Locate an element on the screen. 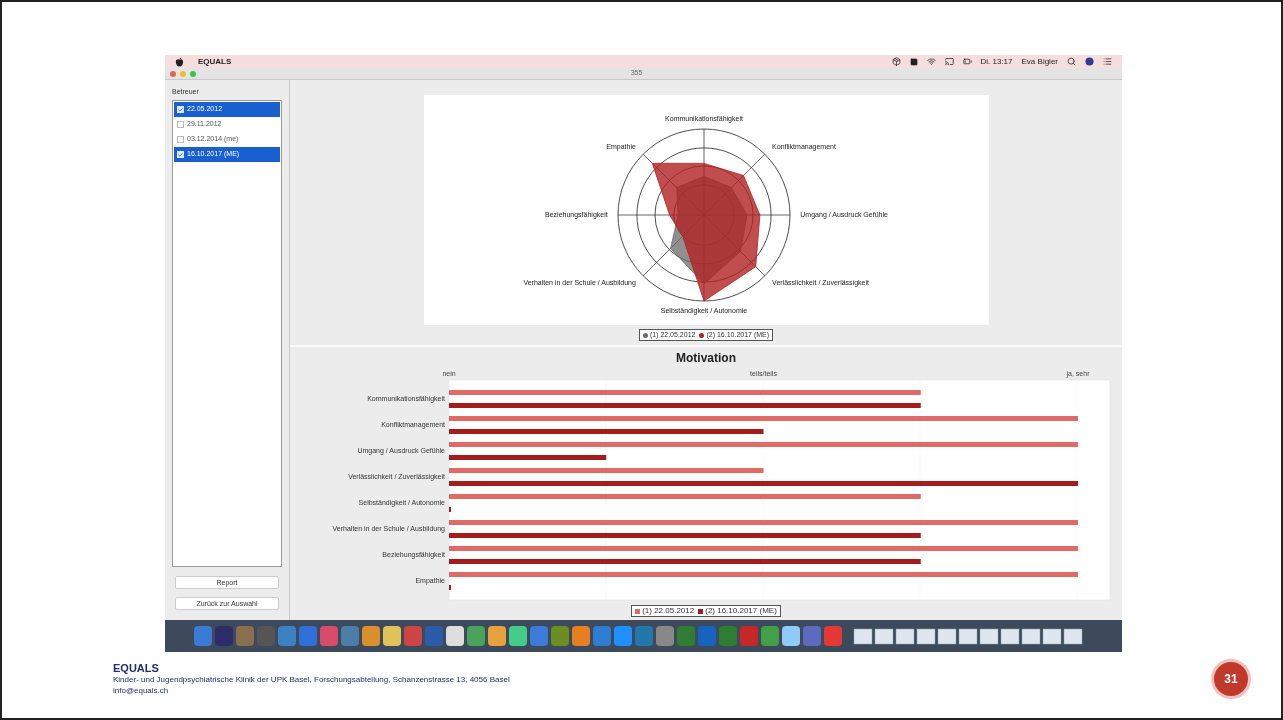 This screenshot has height=720, width=1283. list-icon is located at coordinates (1107, 61).